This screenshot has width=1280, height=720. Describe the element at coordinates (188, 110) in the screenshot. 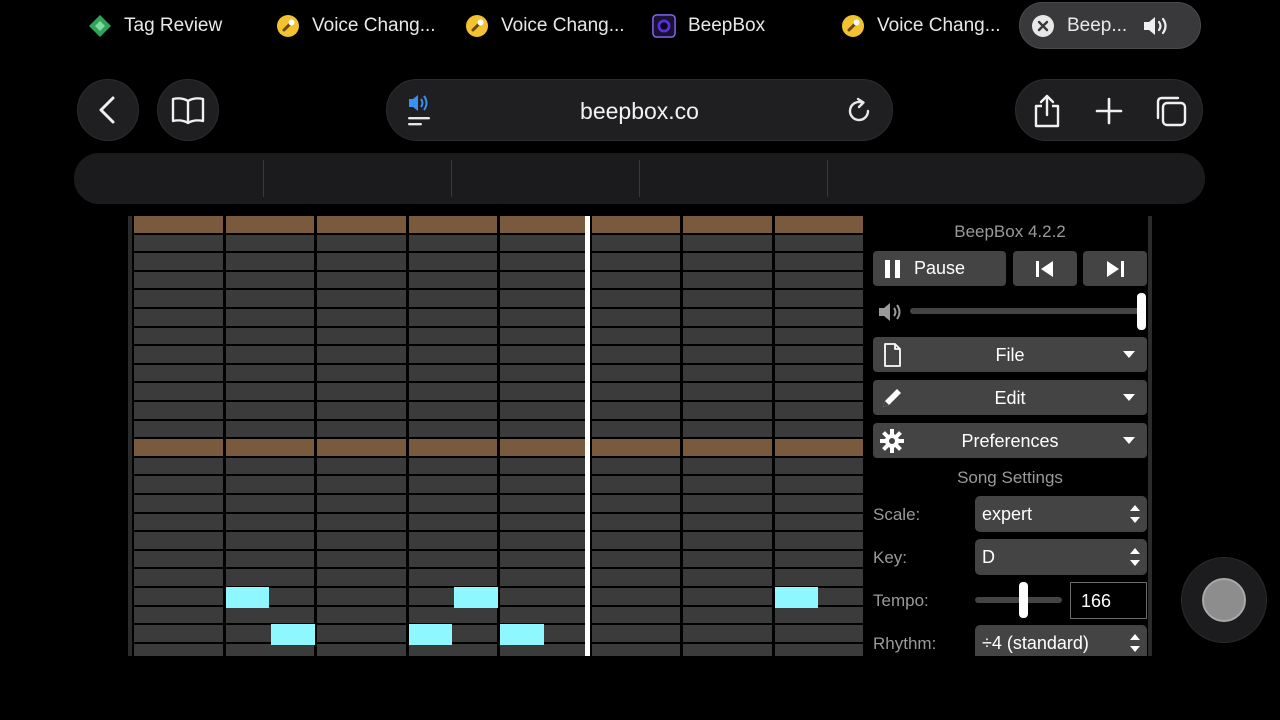

I see `reader-button` at that location.